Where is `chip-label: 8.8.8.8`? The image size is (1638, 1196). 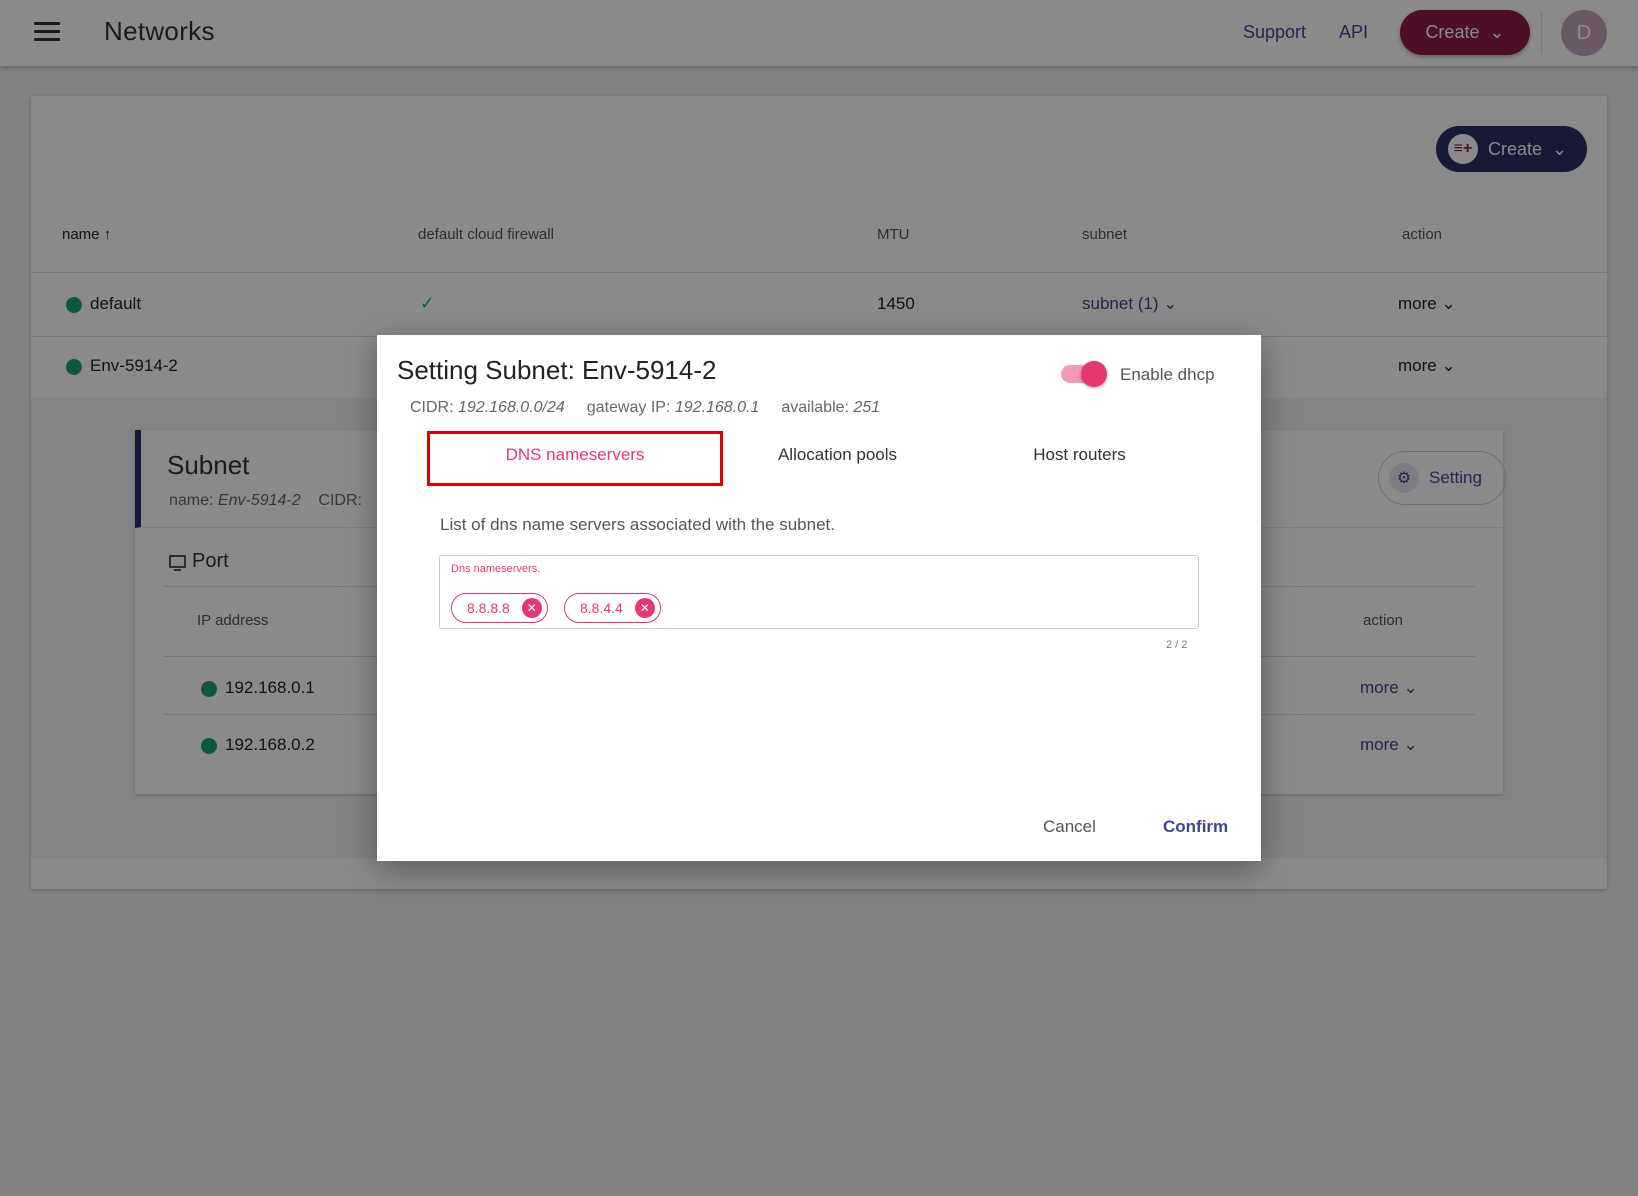 chip-label: 8.8.8.8 is located at coordinates (488, 608).